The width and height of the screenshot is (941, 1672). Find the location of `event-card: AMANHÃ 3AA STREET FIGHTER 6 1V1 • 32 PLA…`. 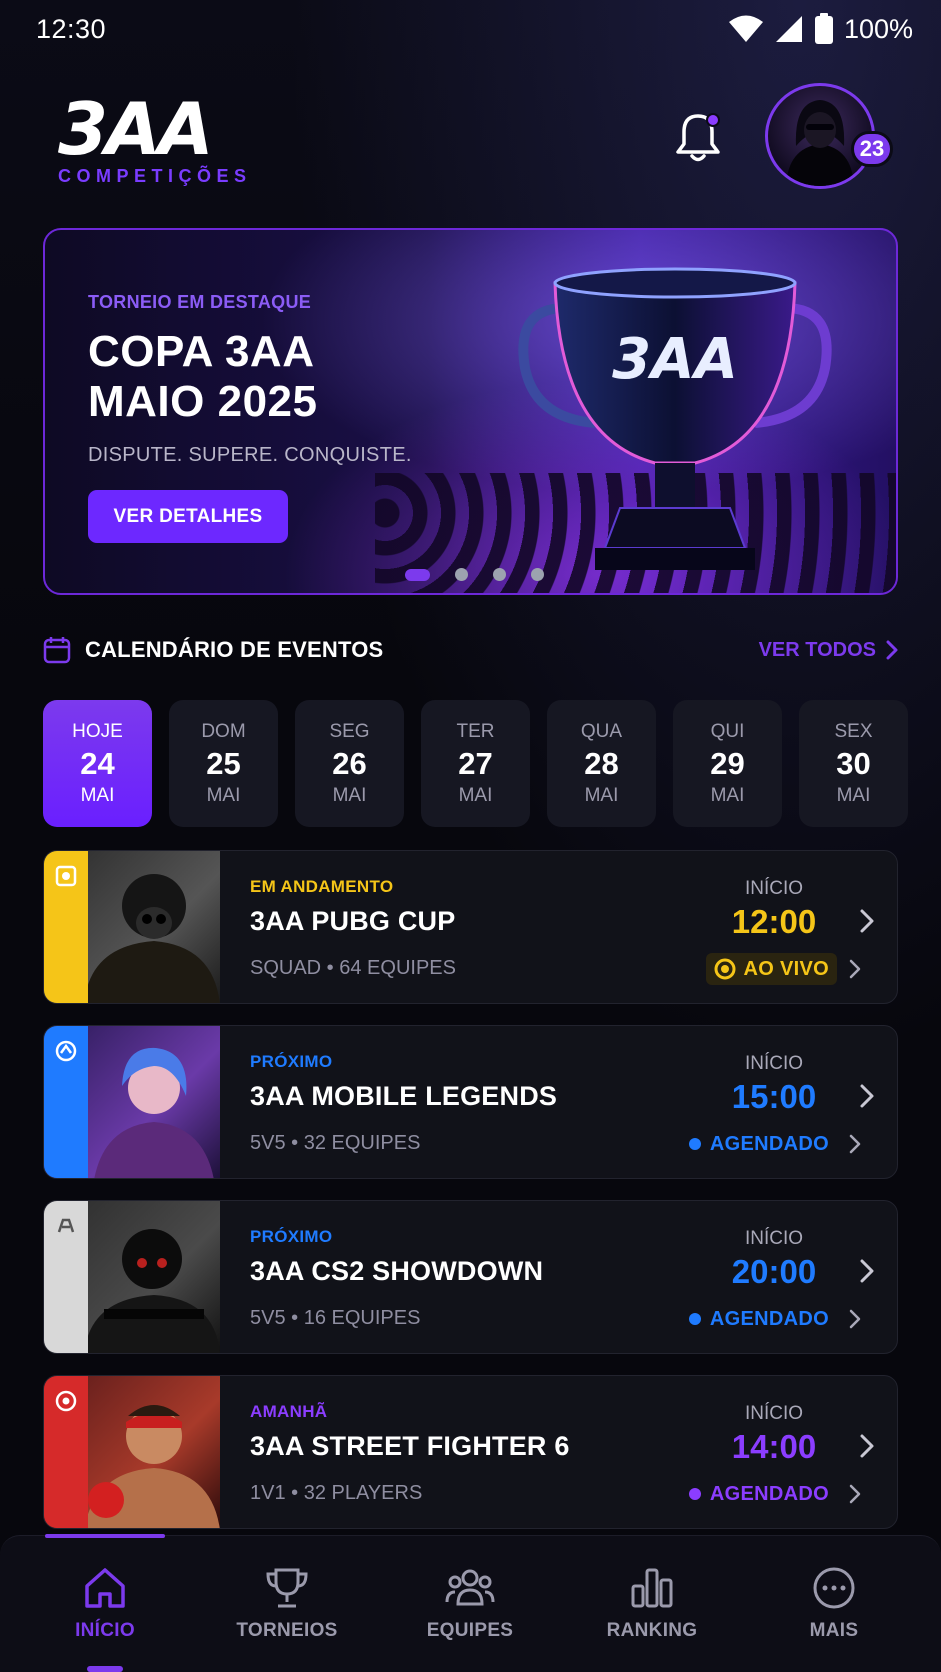

event-card: AMANHÃ 3AA STREET FIGHTER 6 1V1 • 32 PLA… is located at coordinates (470, 1452).